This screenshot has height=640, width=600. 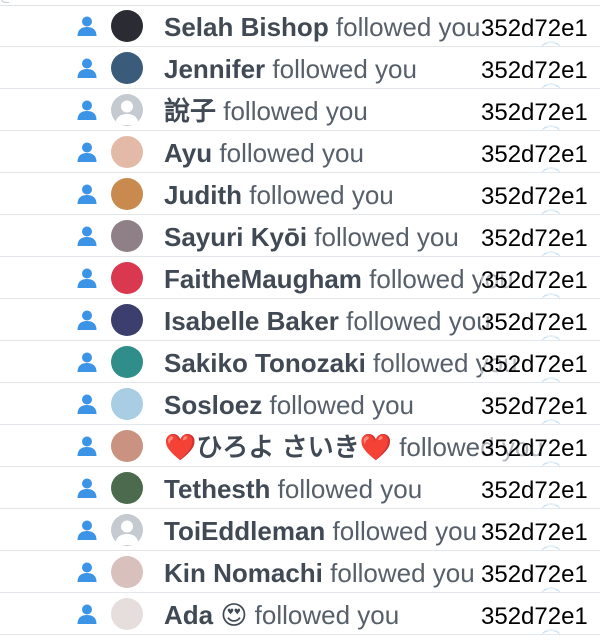 I want to click on notification-text: Selah Bishop followed you, so click(x=322, y=27).